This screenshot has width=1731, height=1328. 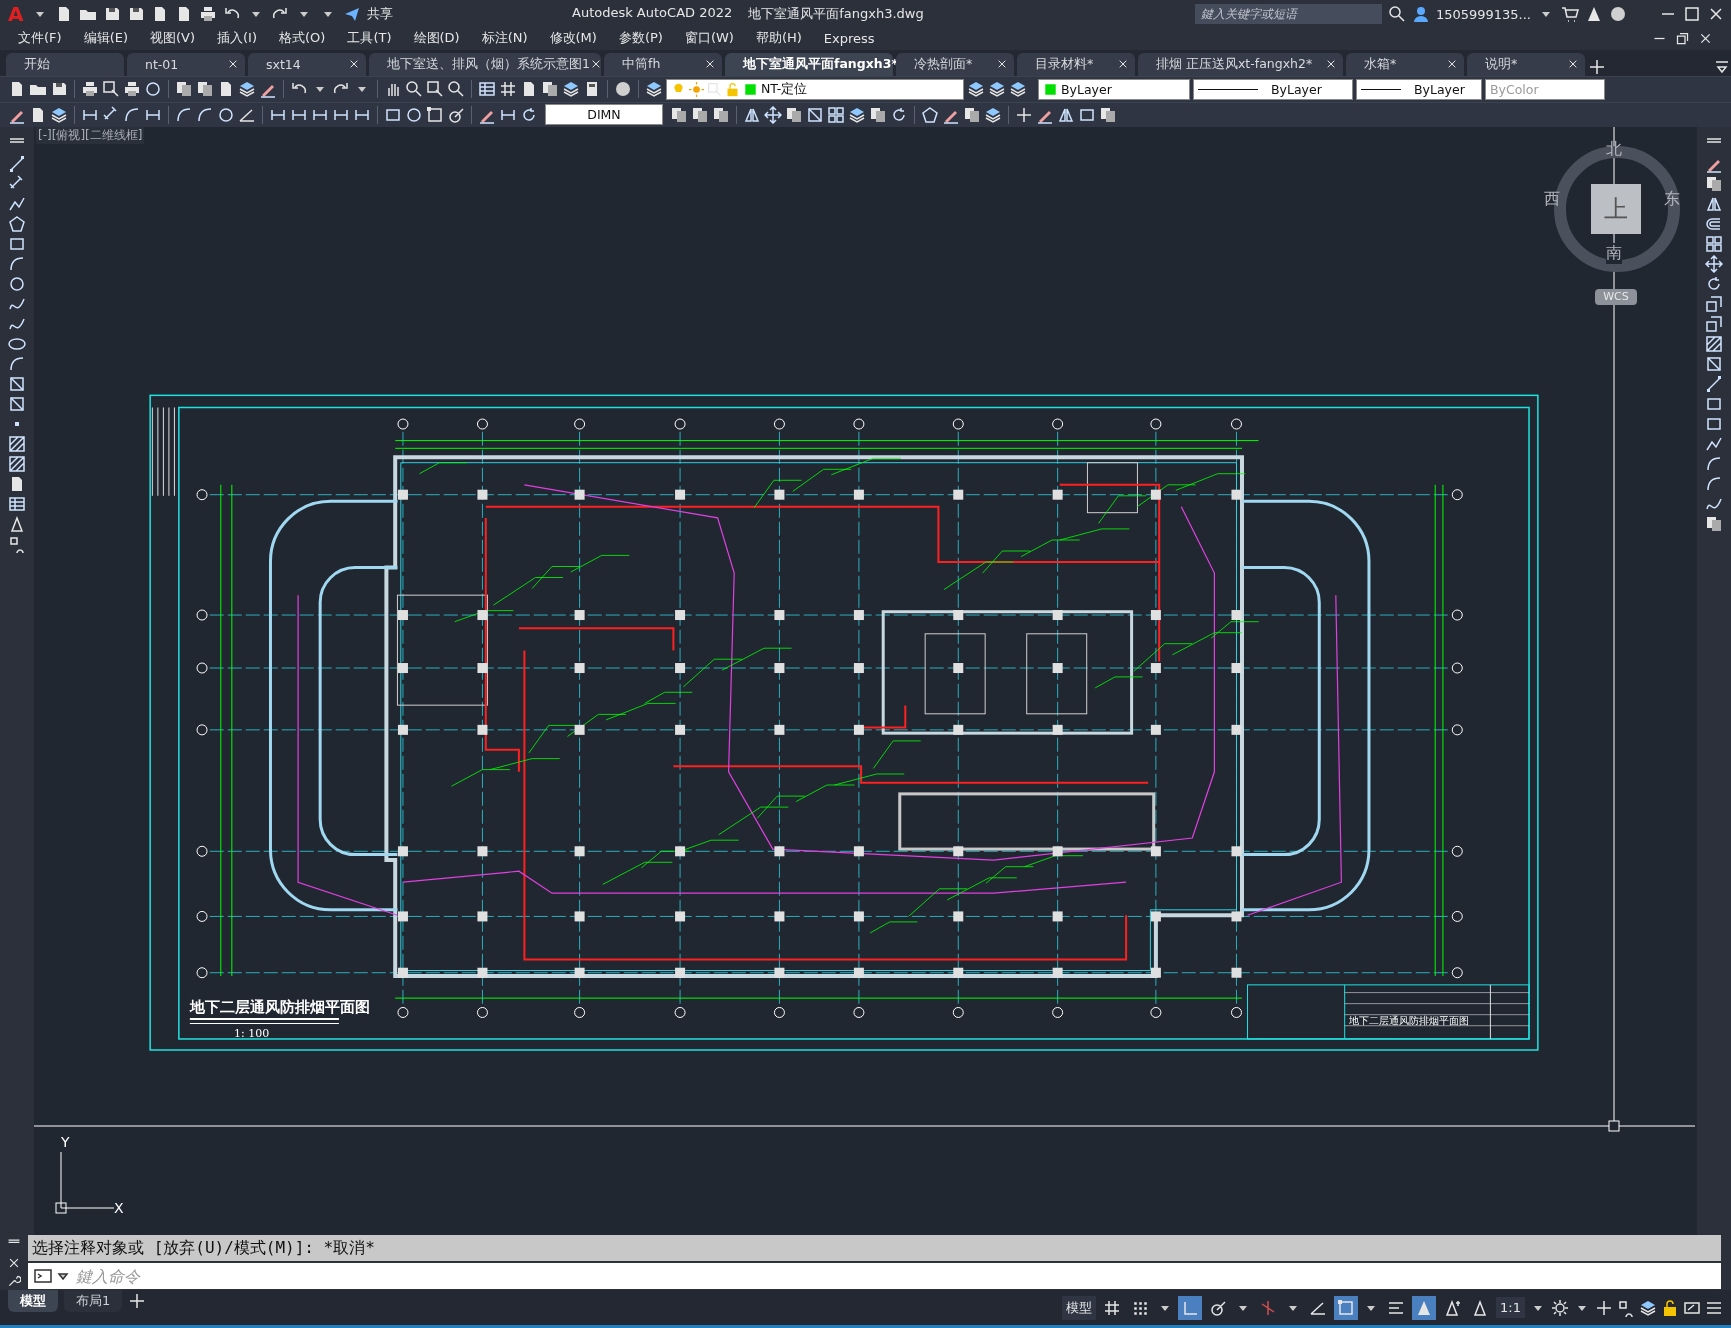 What do you see at coordinates (380, 14) in the screenshot?
I see `share-button: 共享` at bounding box center [380, 14].